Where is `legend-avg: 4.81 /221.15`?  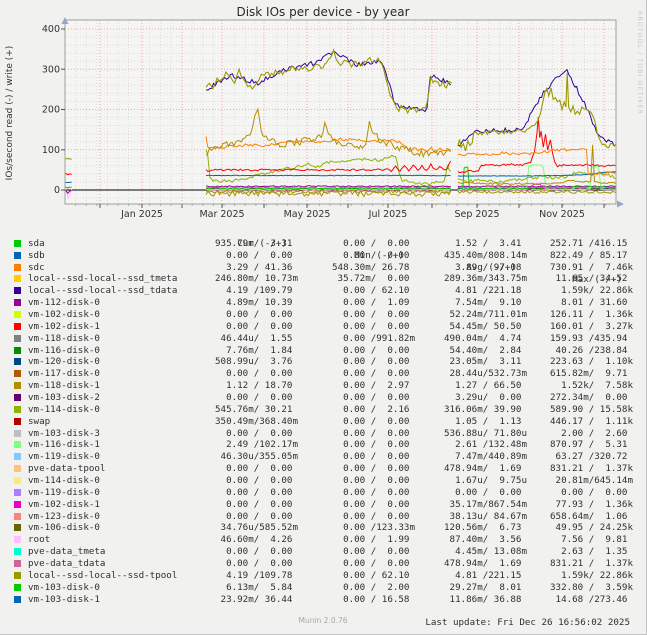 legend-avg: 4.81 /221.15 is located at coordinates (485, 575).